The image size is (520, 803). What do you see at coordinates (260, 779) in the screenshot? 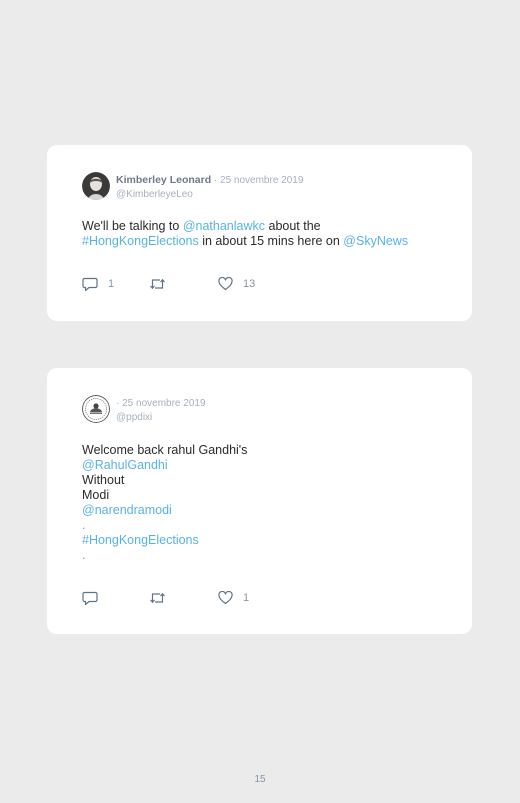
I see `page-number: 15` at bounding box center [260, 779].